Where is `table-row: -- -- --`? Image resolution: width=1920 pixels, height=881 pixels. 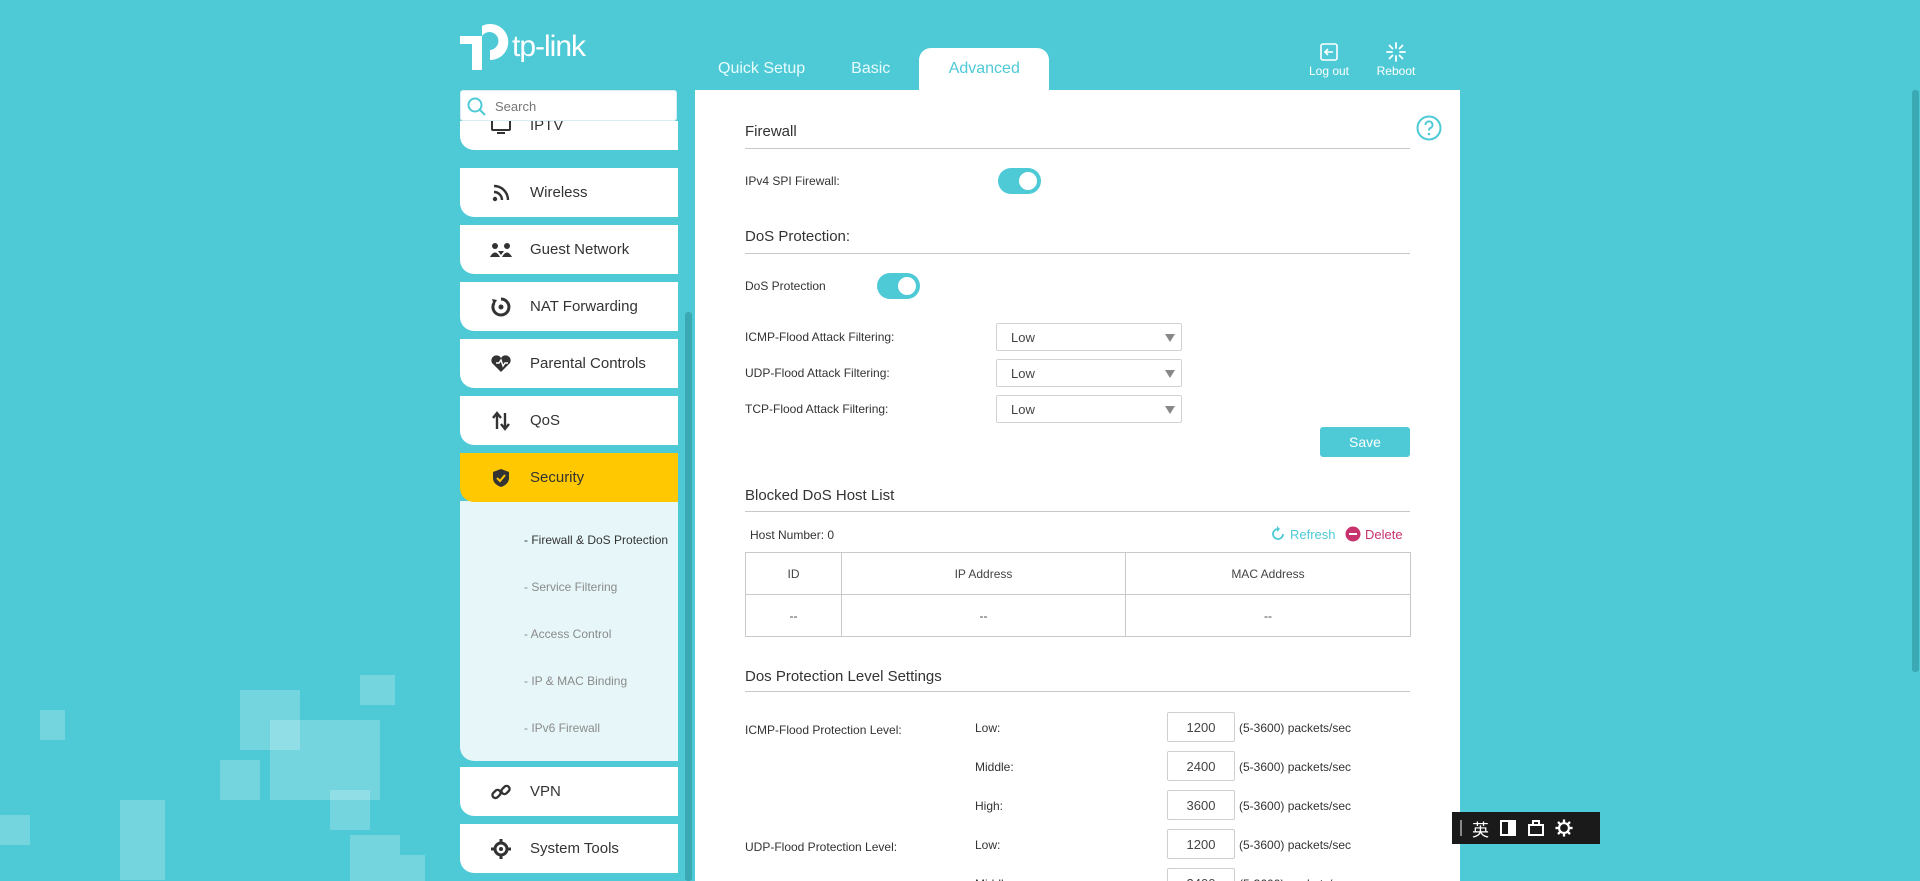 table-row: -- -- -- is located at coordinates (1078, 615).